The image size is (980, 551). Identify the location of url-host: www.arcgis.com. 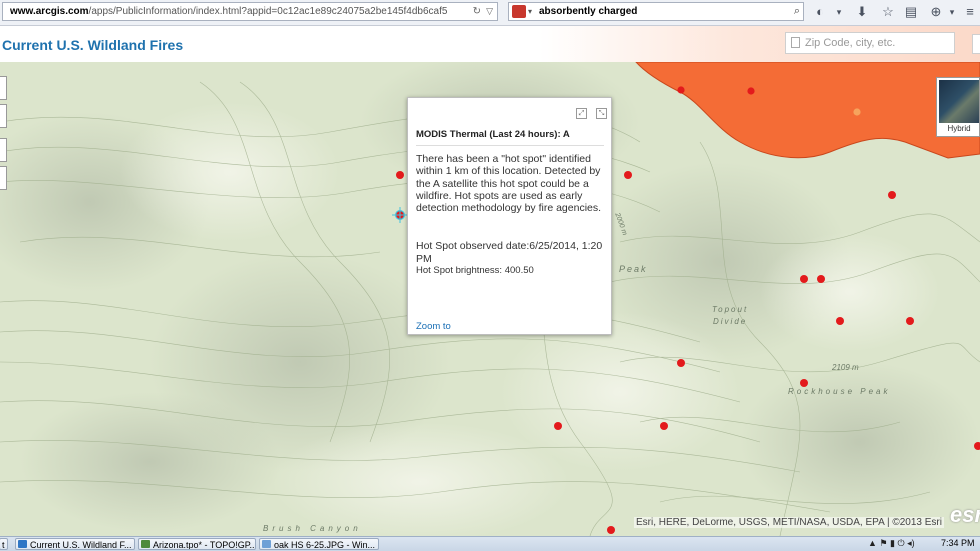
(49, 11).